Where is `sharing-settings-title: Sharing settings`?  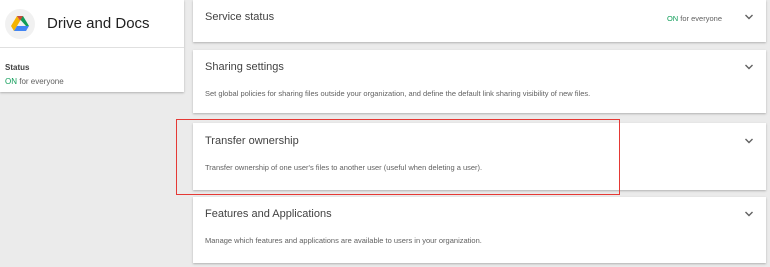 sharing-settings-title: Sharing settings is located at coordinates (244, 67).